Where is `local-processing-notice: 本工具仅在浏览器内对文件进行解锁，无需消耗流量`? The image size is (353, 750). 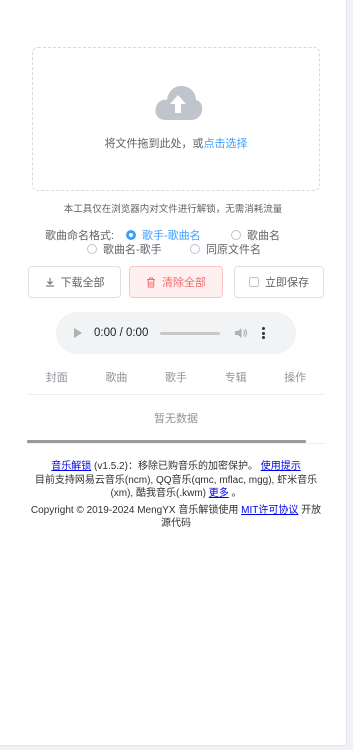
local-processing-notice: 本工具仅在浏览器内对文件进行解锁，无需消耗流量 is located at coordinates (173, 209).